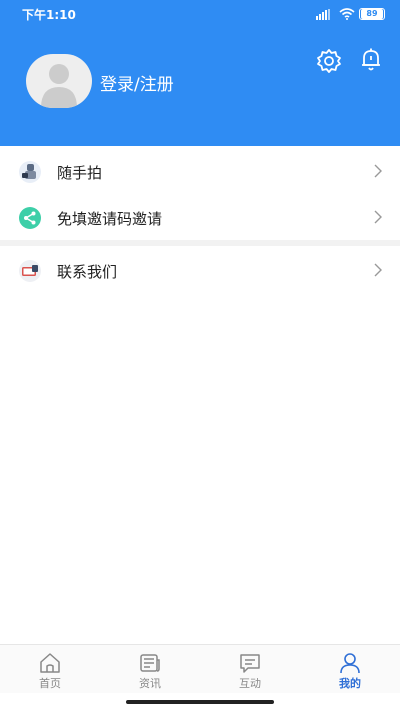 This screenshot has width=400, height=711. I want to click on menu-item-invite: 免填邀请码邀请, so click(200, 217).